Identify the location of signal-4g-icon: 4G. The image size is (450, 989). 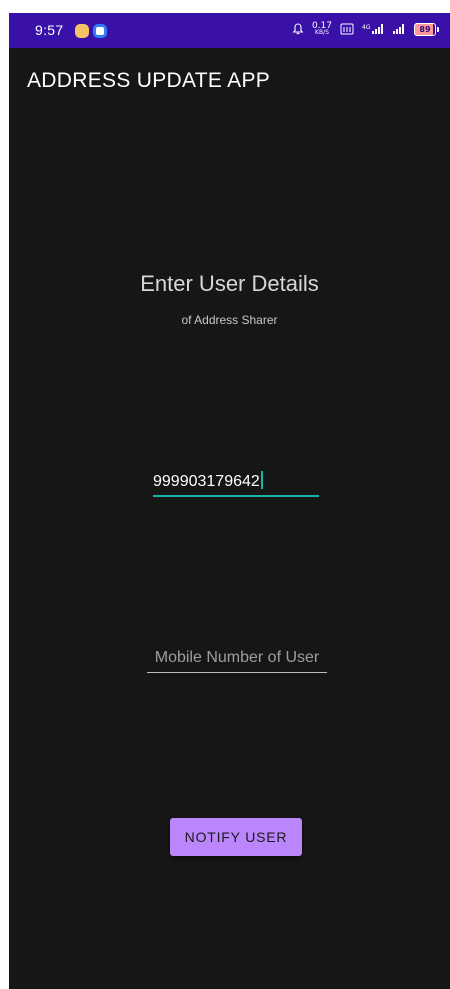
(373, 29).